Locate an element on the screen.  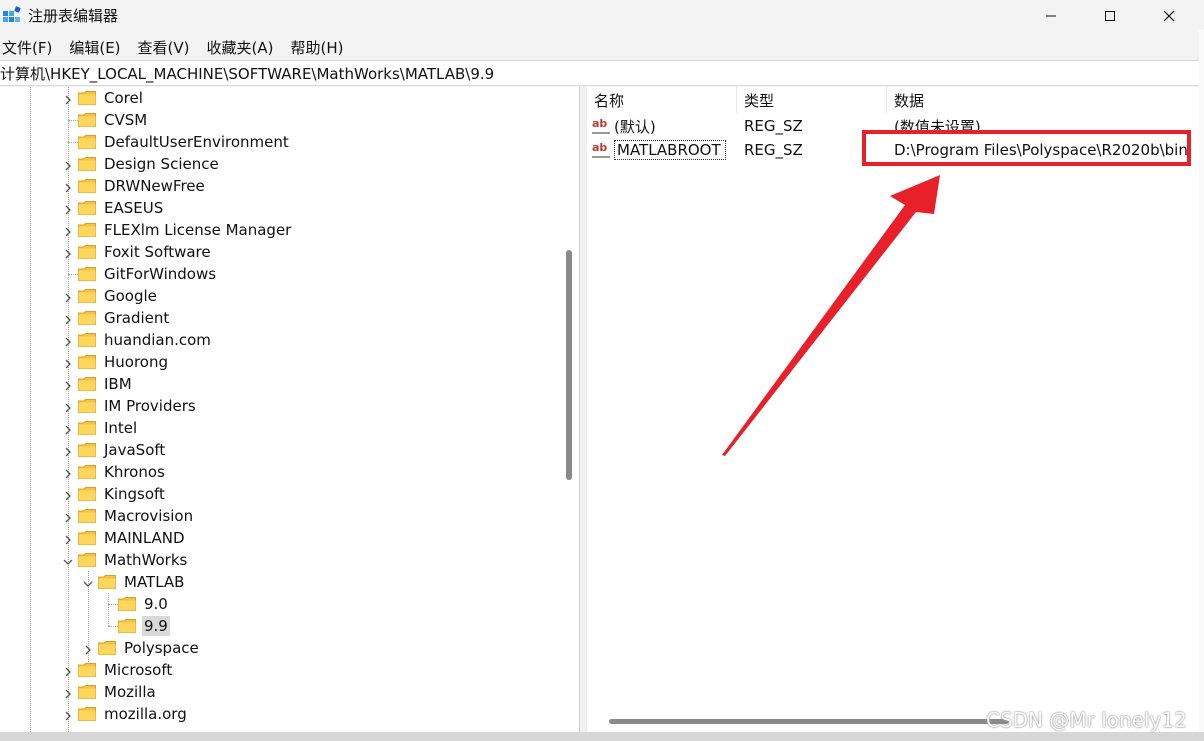
tree-item-label: JavaSoft is located at coordinates (135, 450).